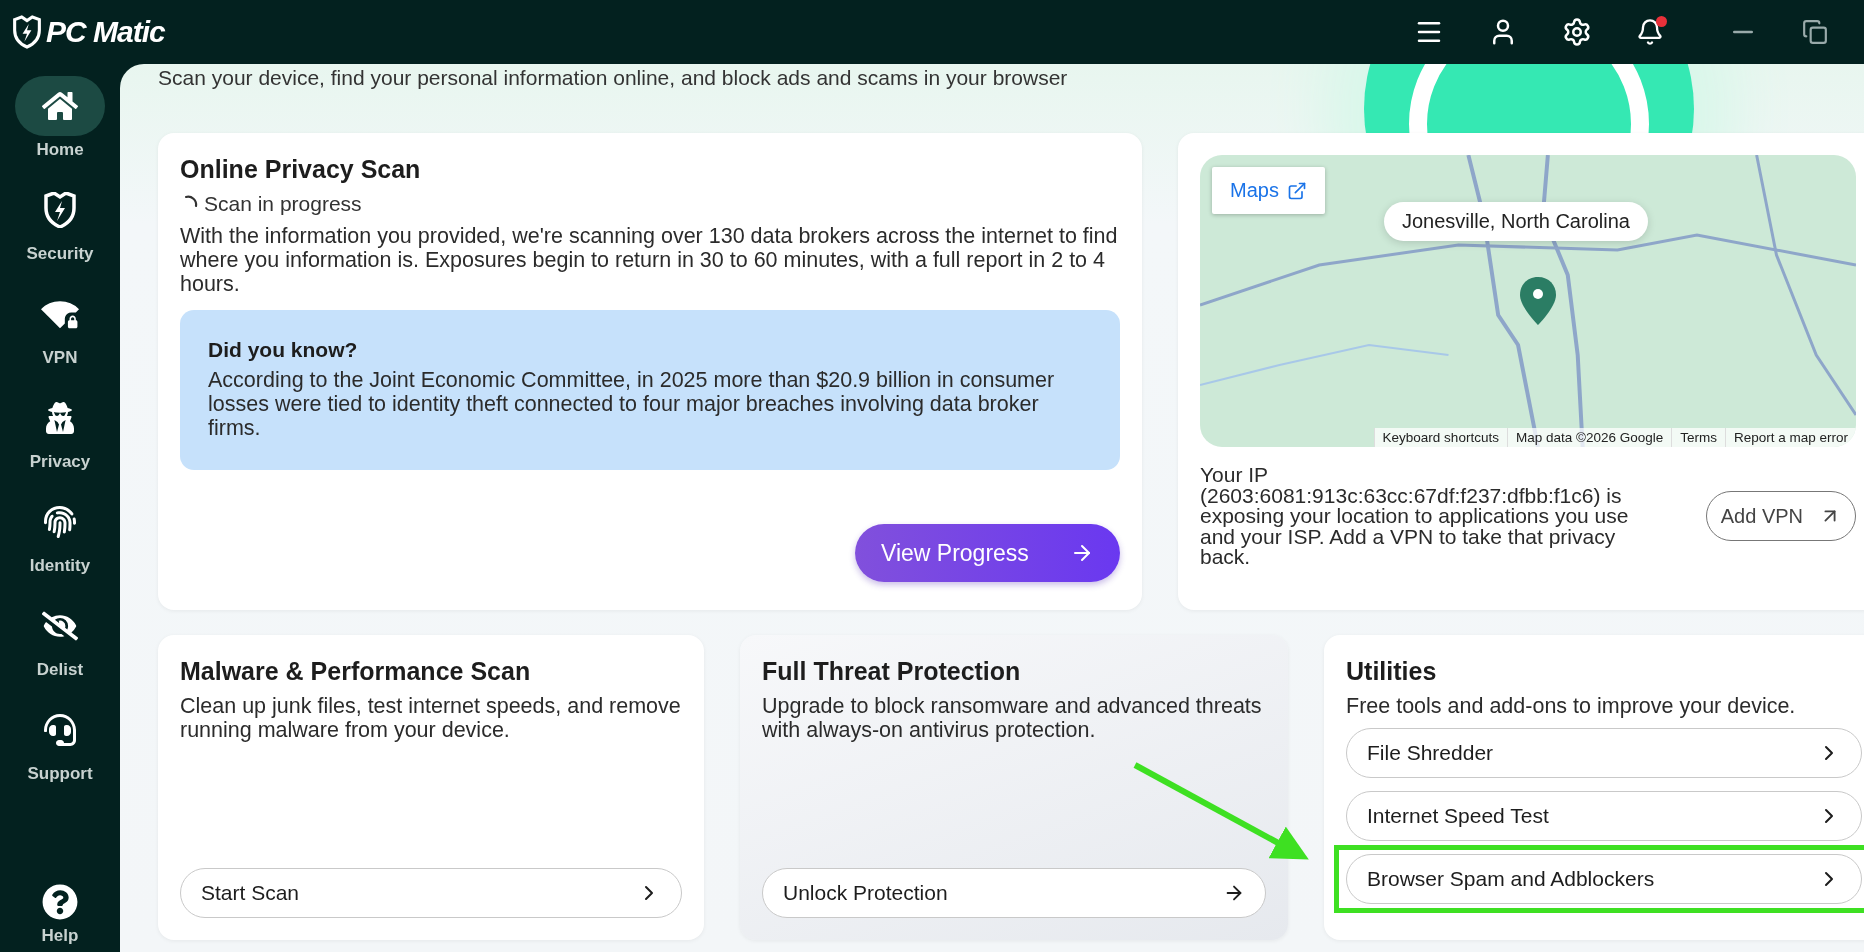  I want to click on card-action-button: Unlock Protection, so click(1014, 893).